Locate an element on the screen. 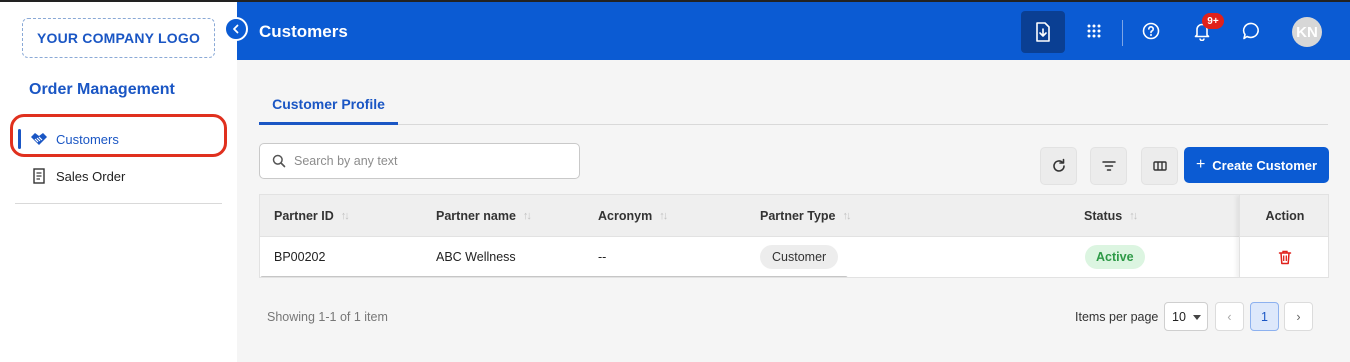 The height and width of the screenshot is (362, 1350). items-per-page-select: 10 is located at coordinates (1186, 316).